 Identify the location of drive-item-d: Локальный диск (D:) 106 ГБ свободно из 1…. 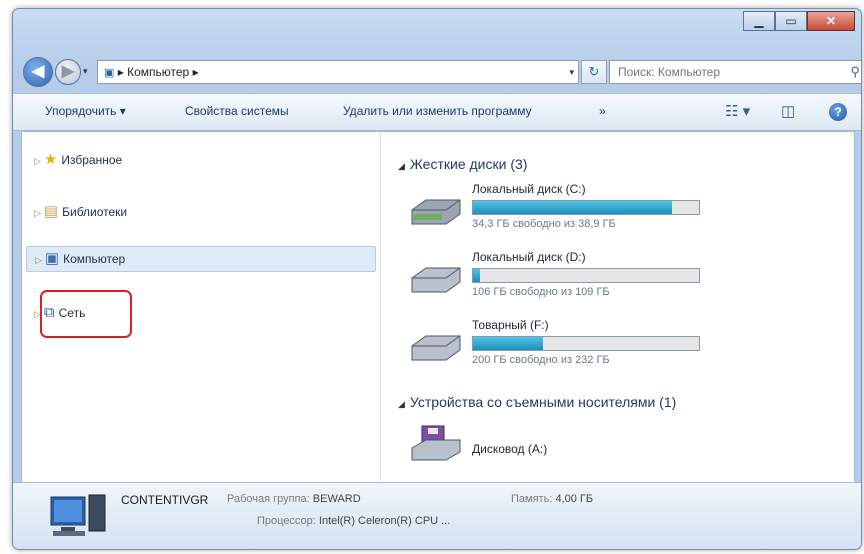
(573, 278).